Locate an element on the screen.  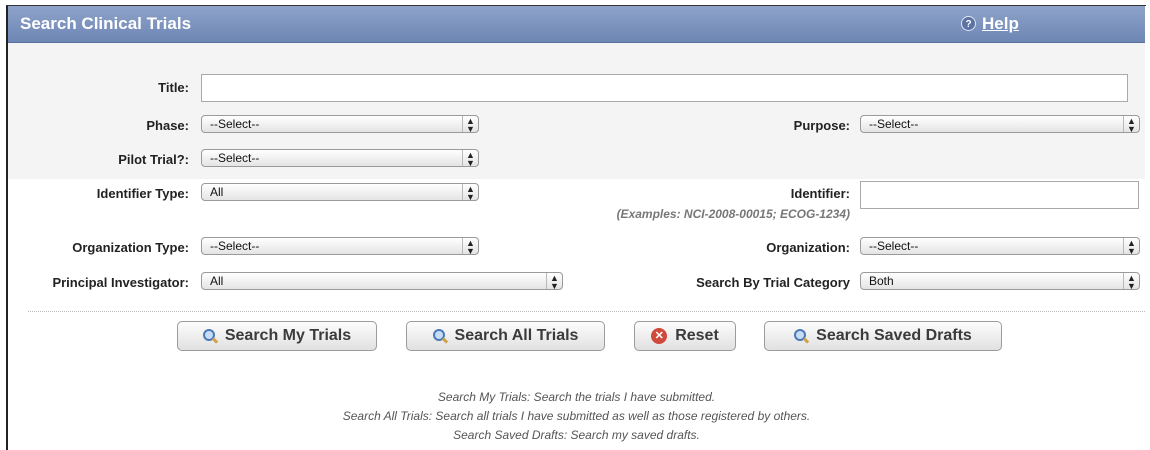
trial-category-select-value: Both is located at coordinates (881, 281).